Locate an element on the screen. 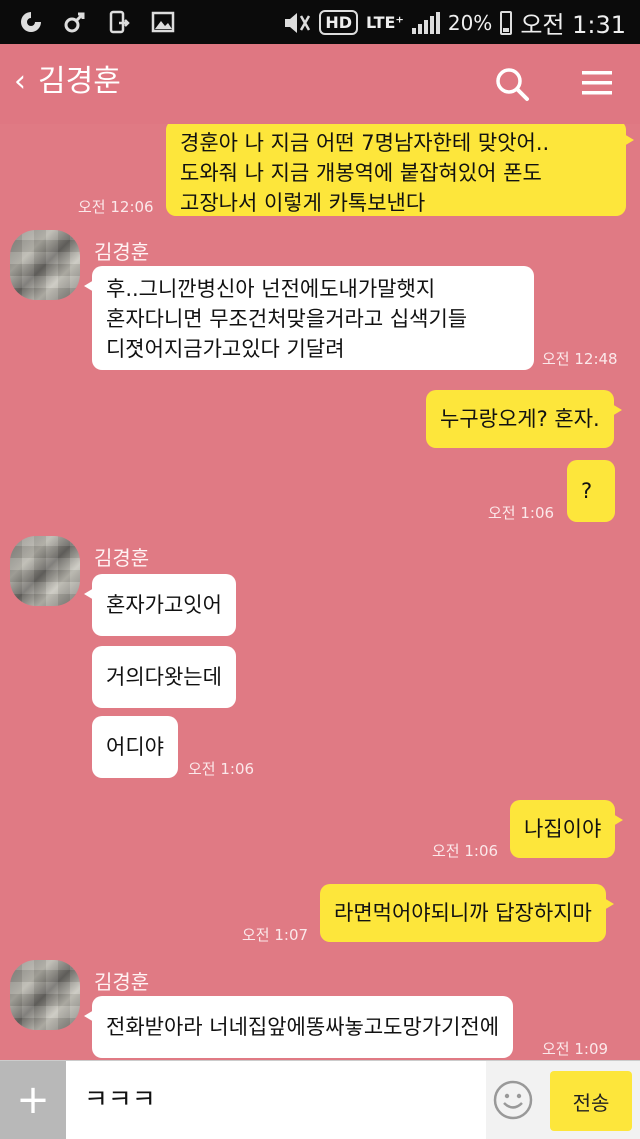  attach-plus-button: + is located at coordinates (33, 1100).